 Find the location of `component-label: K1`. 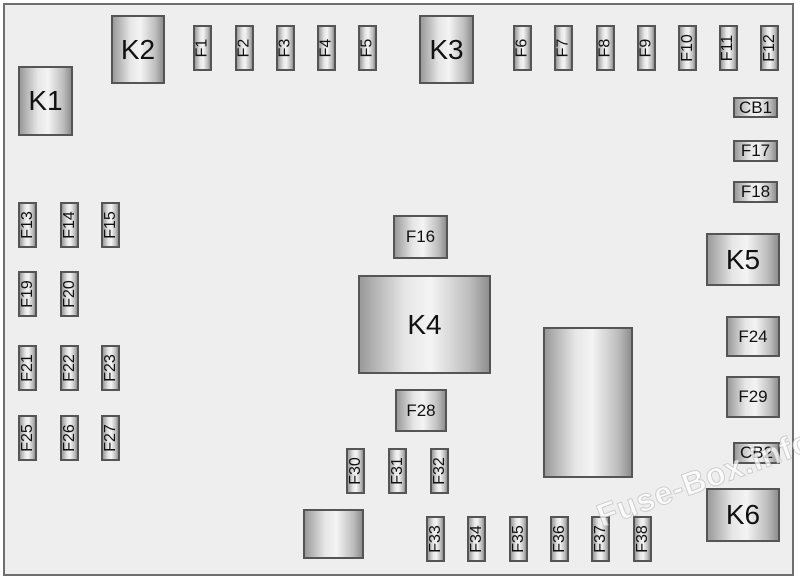

component-label: K1 is located at coordinates (45, 100).